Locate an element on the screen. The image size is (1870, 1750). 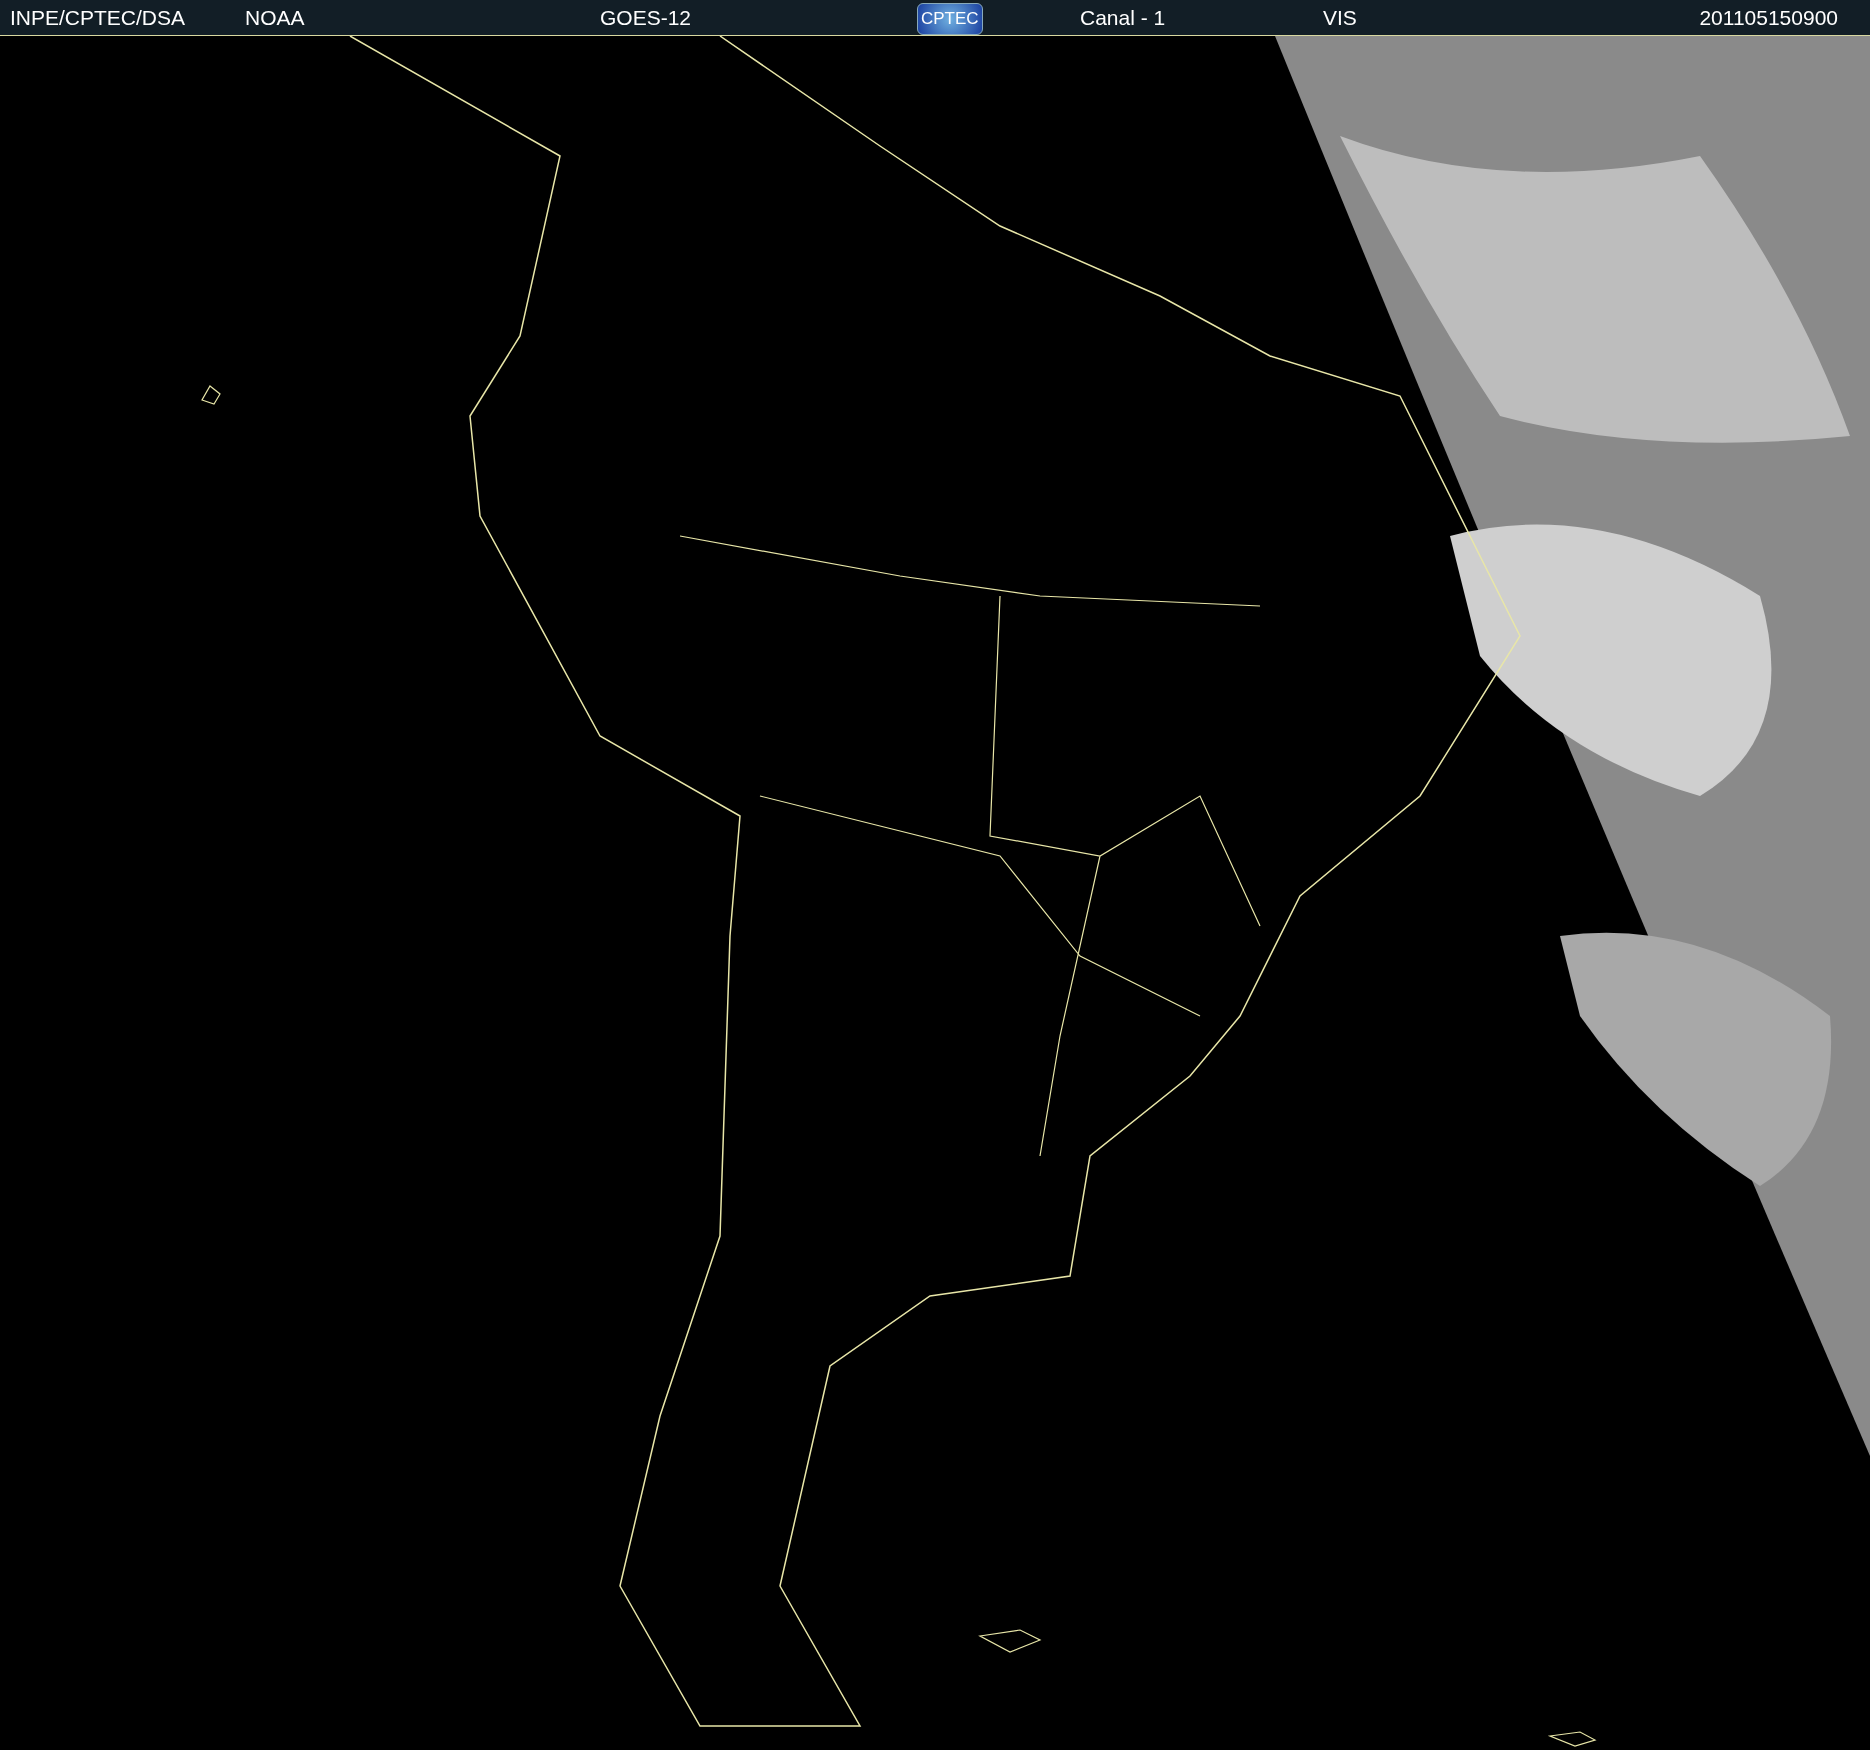
band-label: VIS is located at coordinates (1340, 17).